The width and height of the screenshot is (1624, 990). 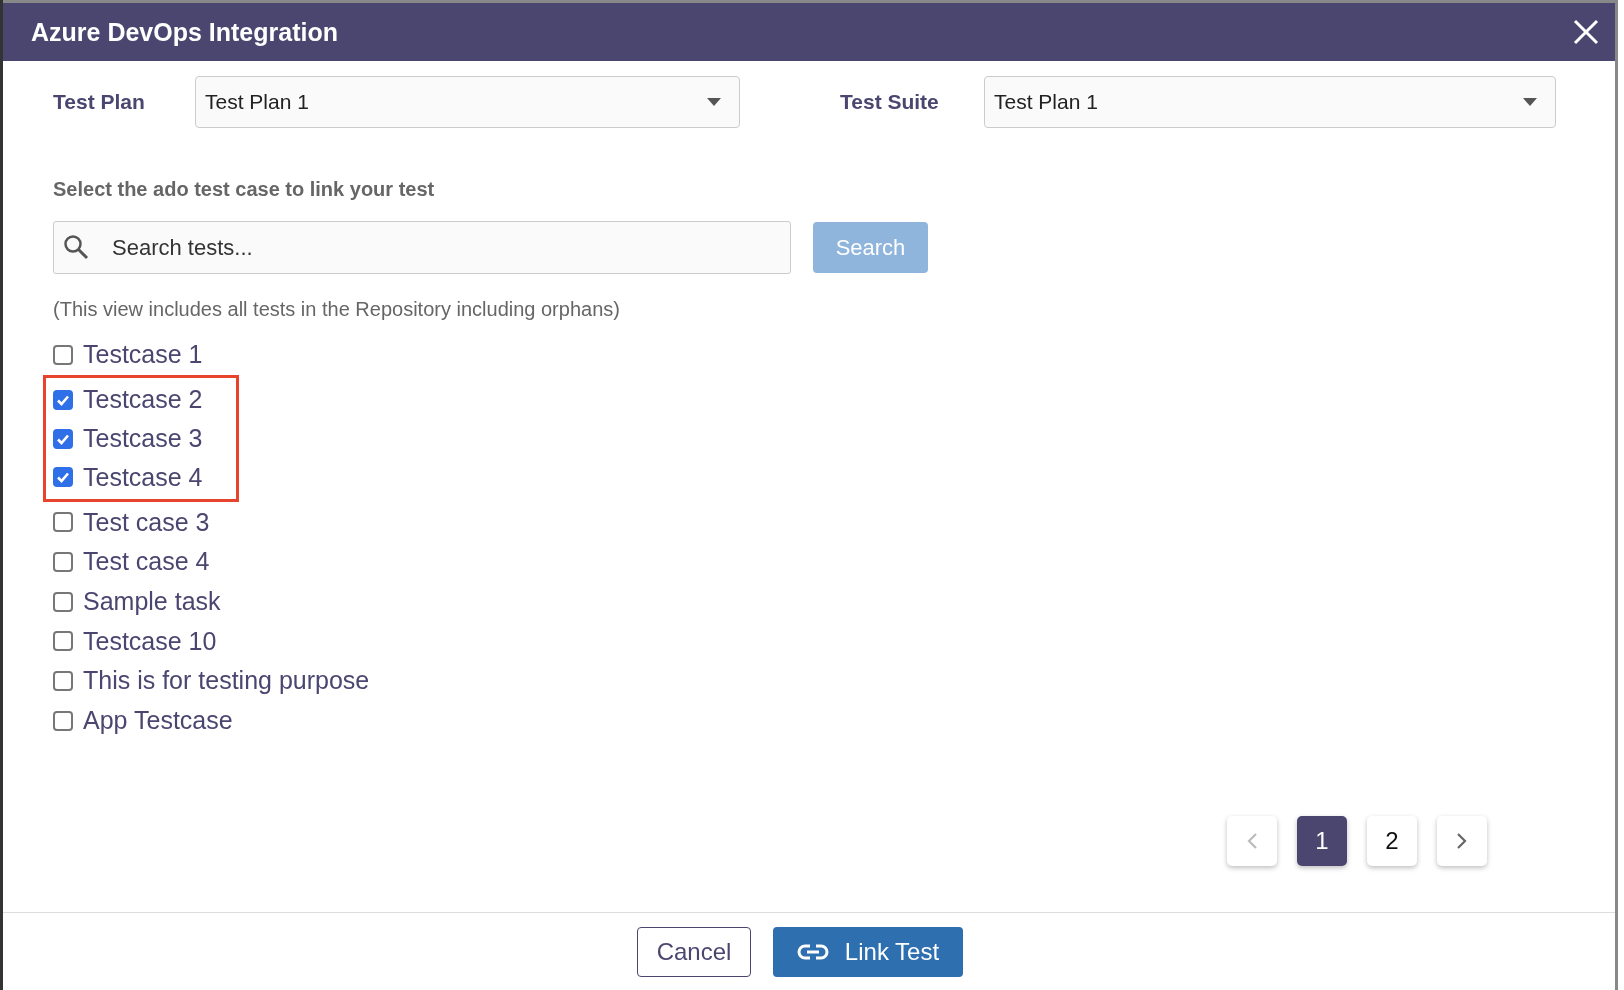 I want to click on link-test-button: Link Test, so click(x=868, y=951).